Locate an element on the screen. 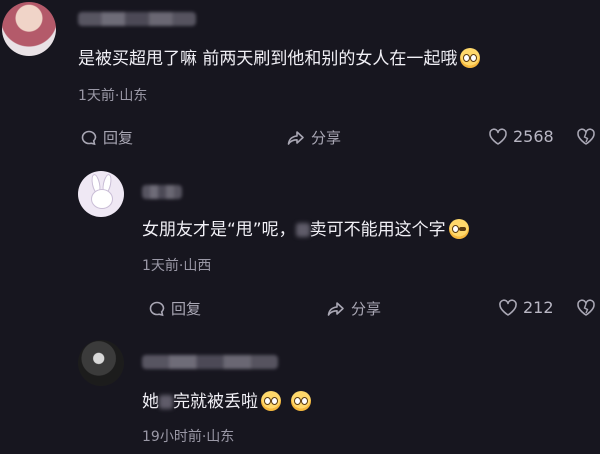 Image resolution: width=600 pixels, height=454 pixels. comment-text: 是被买超甩了嘛 前两天刷到他和别的女人在一起哦 is located at coordinates (279, 59).